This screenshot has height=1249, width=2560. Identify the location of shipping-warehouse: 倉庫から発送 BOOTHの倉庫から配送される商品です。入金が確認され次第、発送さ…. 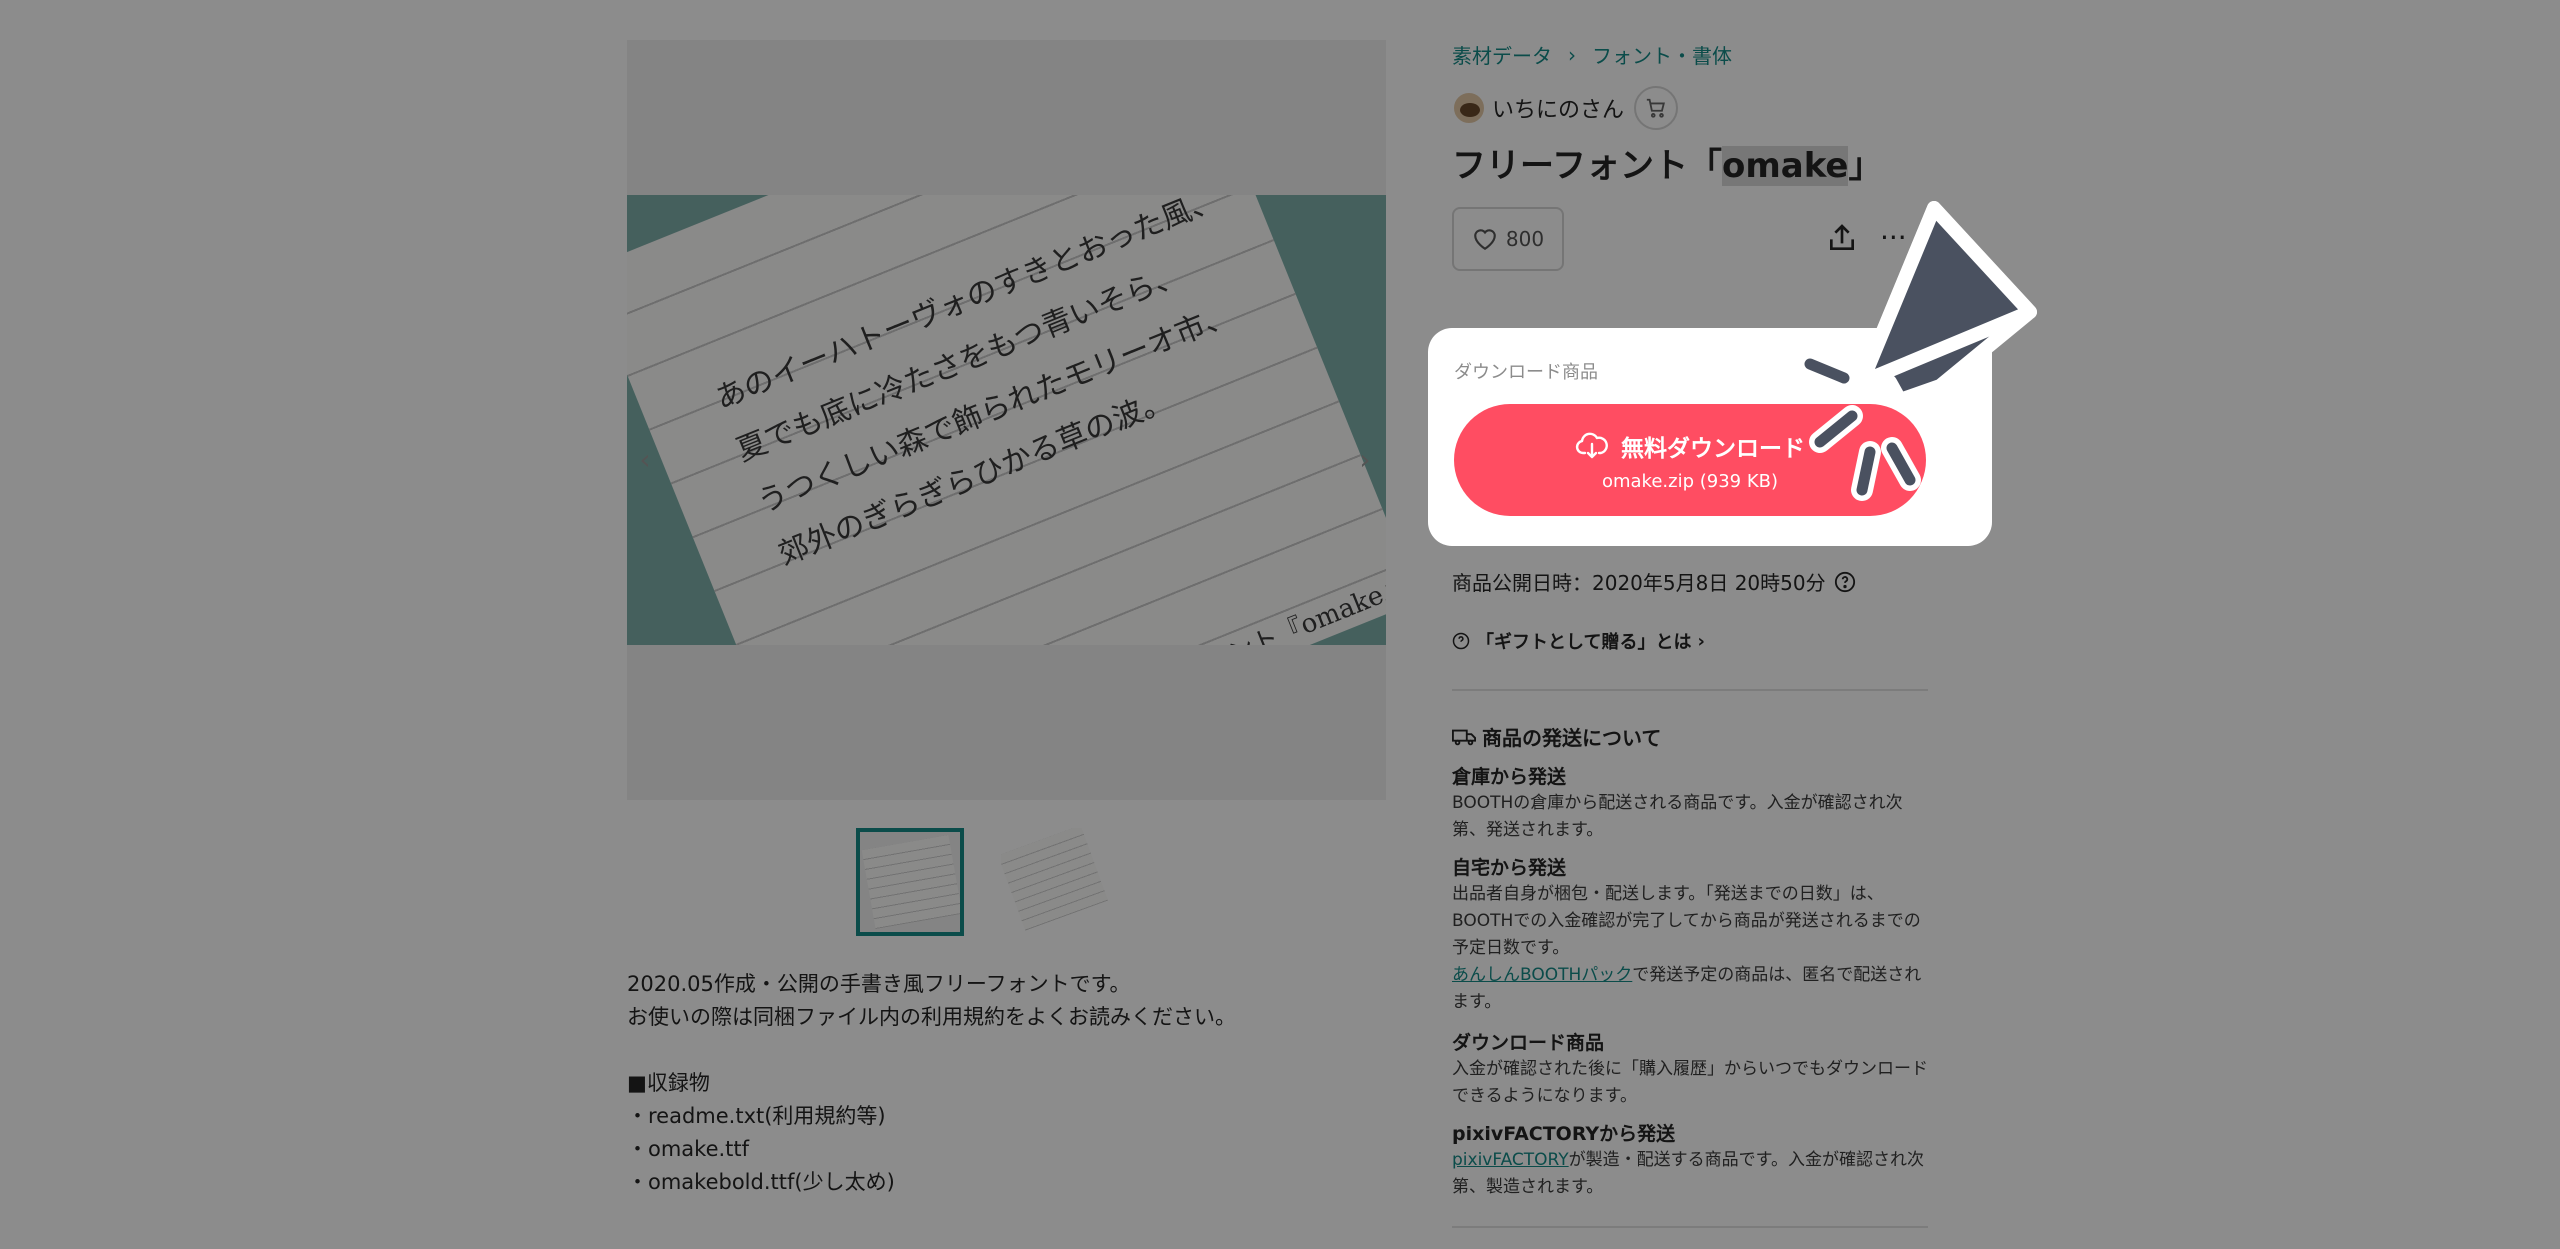
(1690, 804).